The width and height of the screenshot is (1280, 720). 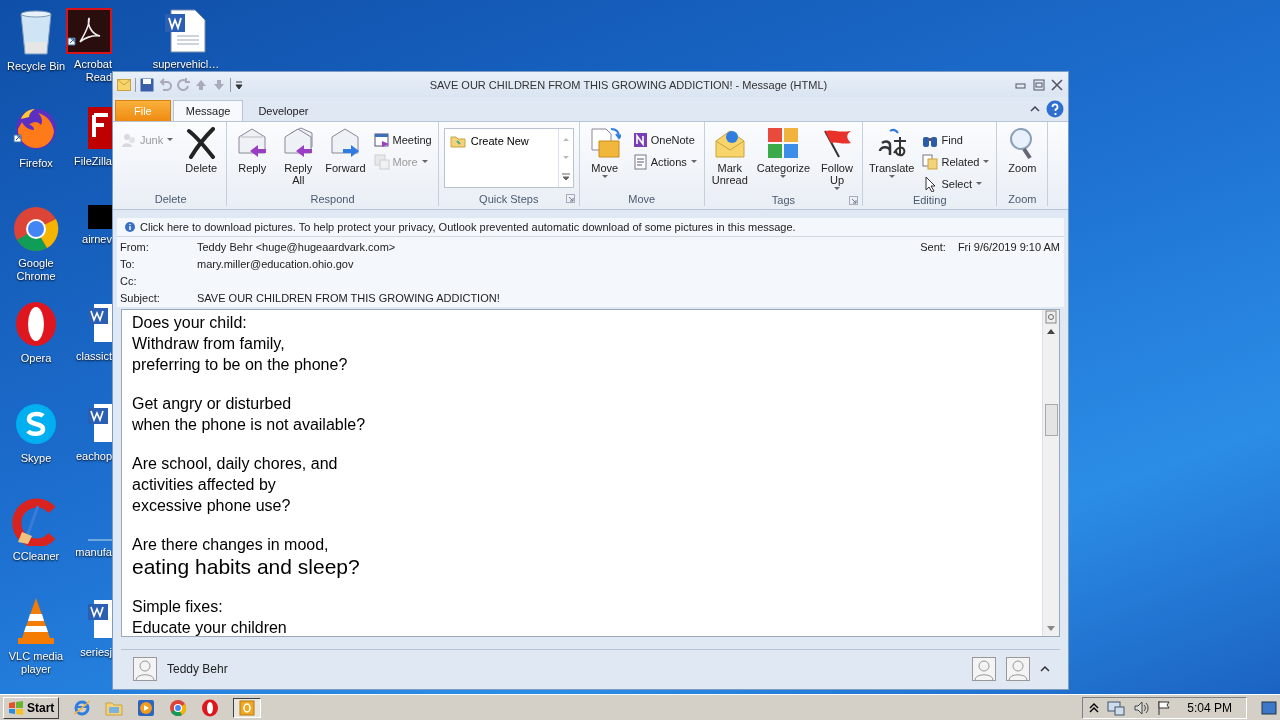 What do you see at coordinates (135, 247) in the screenshot?
I see `header-label: From:` at bounding box center [135, 247].